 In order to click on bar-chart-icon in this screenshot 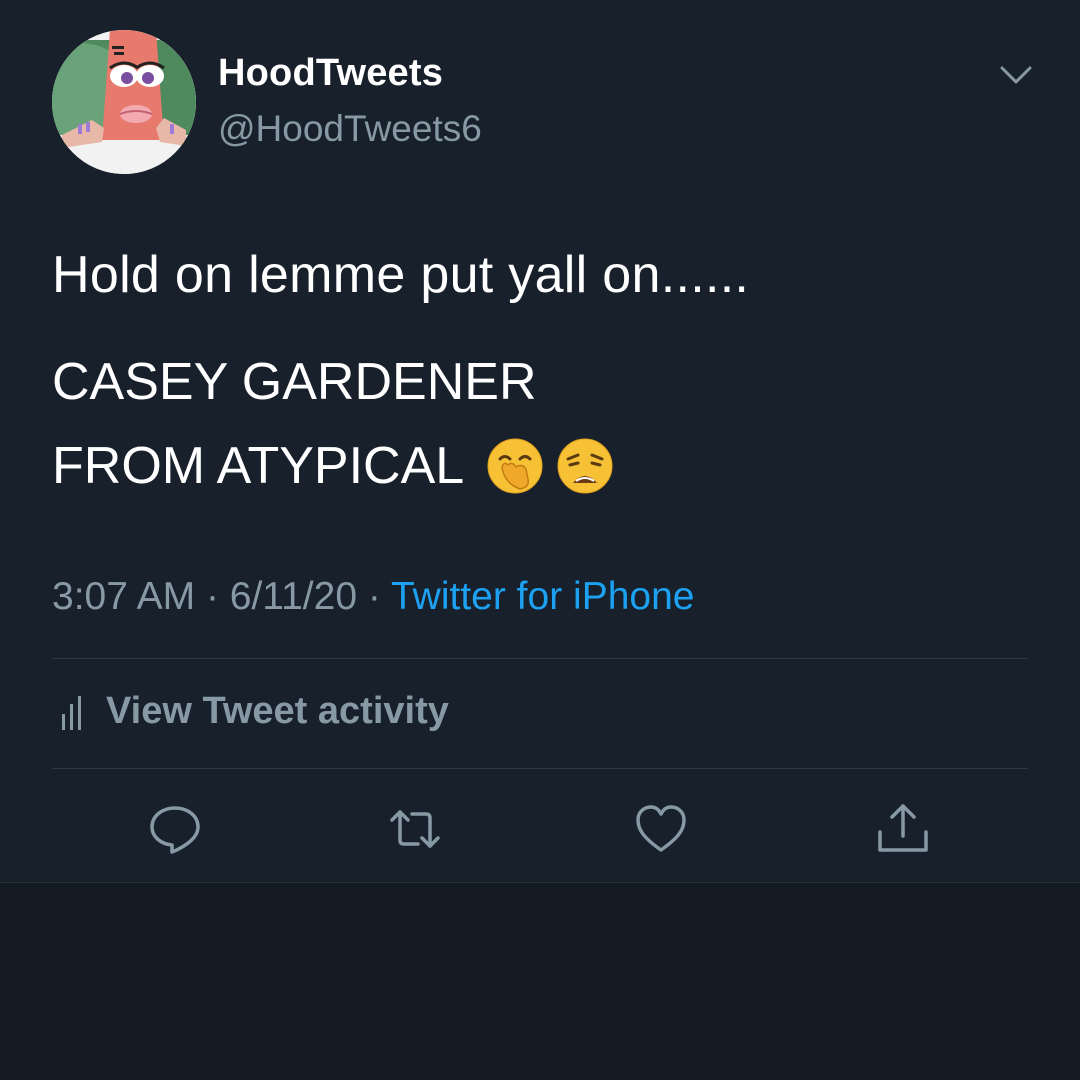, I will do `click(71, 712)`.